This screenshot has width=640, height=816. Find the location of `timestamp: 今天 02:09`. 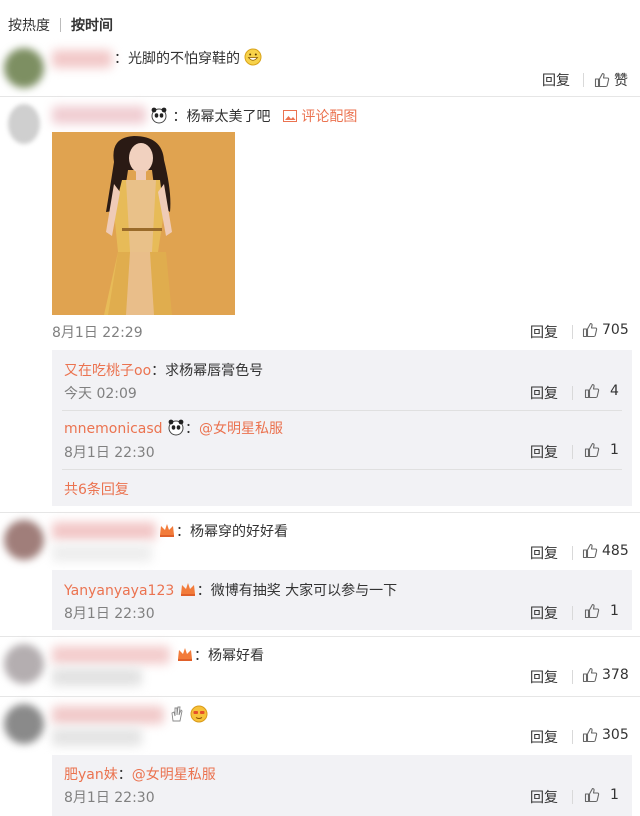

timestamp: 今天 02:09 is located at coordinates (100, 394).